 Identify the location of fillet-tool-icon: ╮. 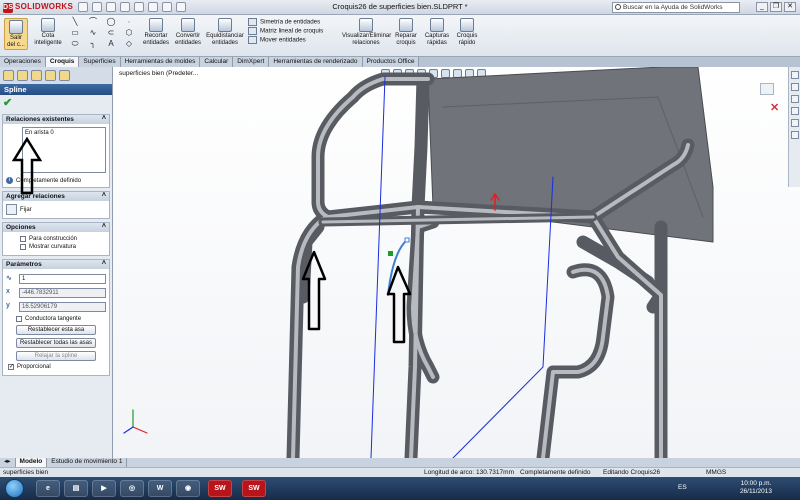
(93, 44).